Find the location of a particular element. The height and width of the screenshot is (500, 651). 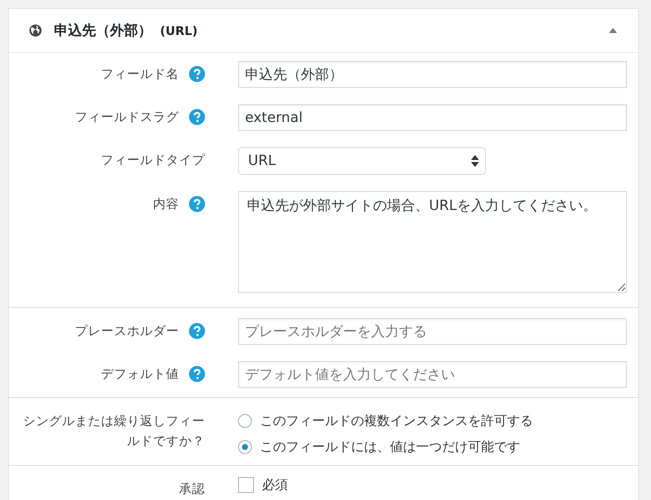

content-textarea: 申込先が外部サイトの場合、URLを入力してください。 is located at coordinates (432, 242).